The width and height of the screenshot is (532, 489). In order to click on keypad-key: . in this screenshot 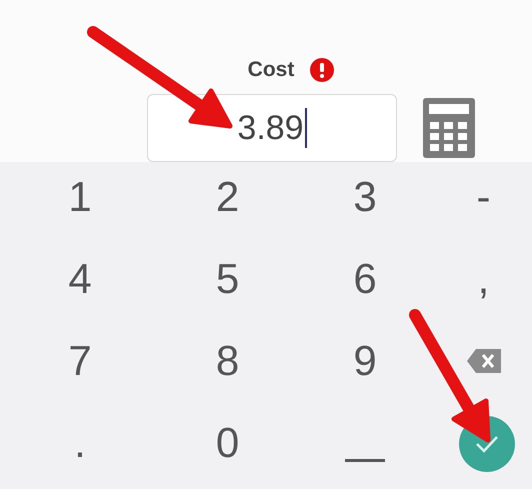, I will do `click(80, 443)`.